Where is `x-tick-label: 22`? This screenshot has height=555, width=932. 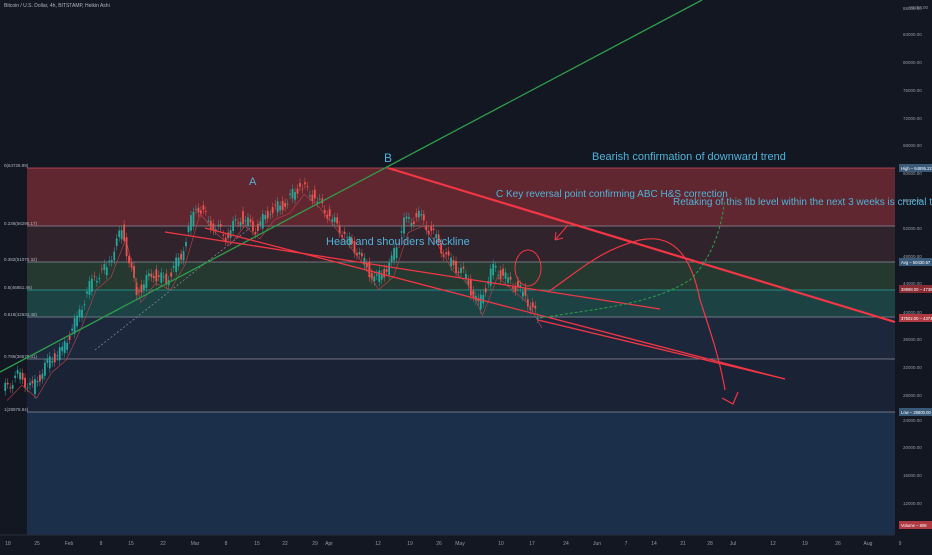 x-tick-label: 22 is located at coordinates (163, 544).